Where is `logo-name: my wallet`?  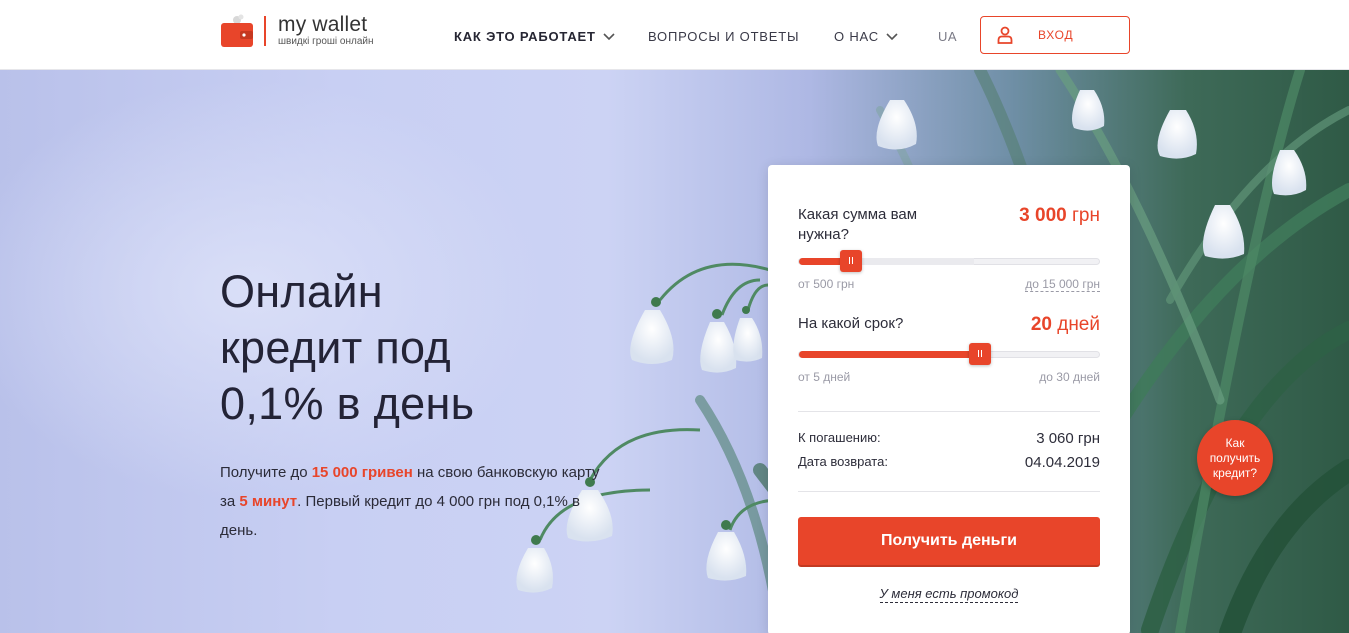 logo-name: my wallet is located at coordinates (323, 24).